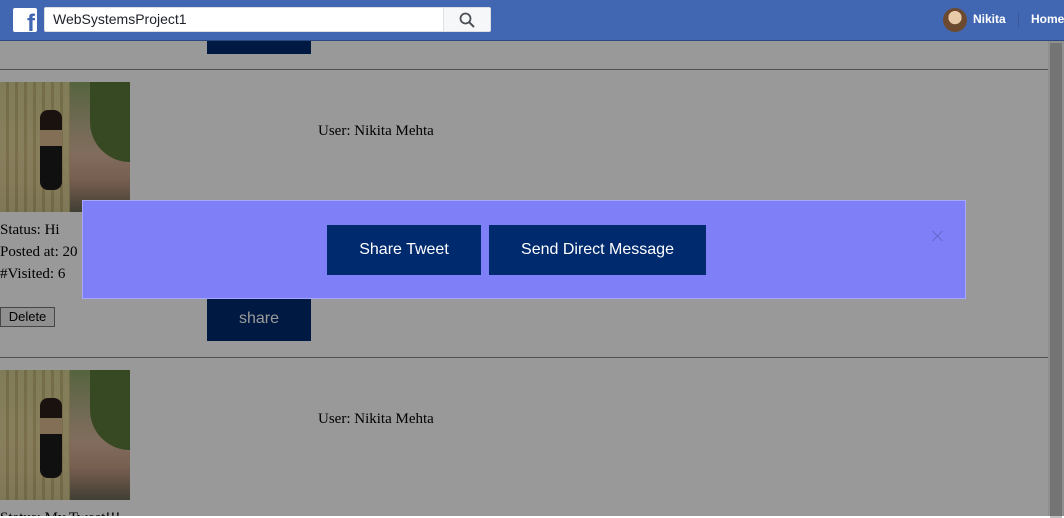 This screenshot has width=1064, height=518. I want to click on avatar, so click(955, 20).